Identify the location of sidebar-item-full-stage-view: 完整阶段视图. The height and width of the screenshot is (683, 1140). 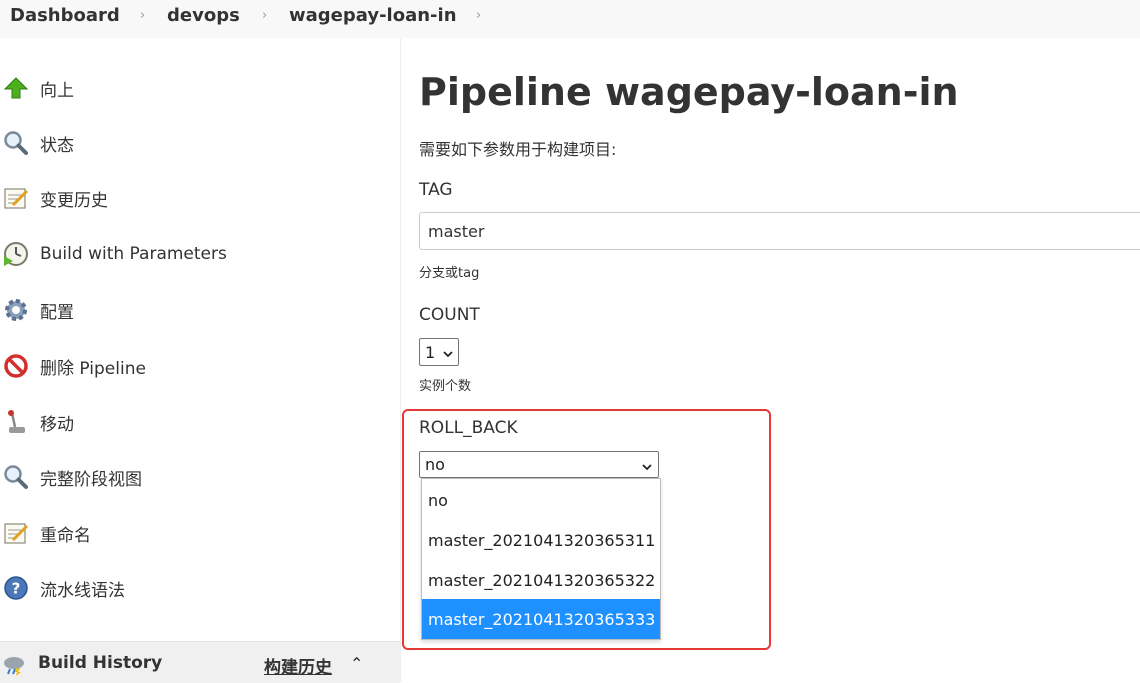
(199, 477).